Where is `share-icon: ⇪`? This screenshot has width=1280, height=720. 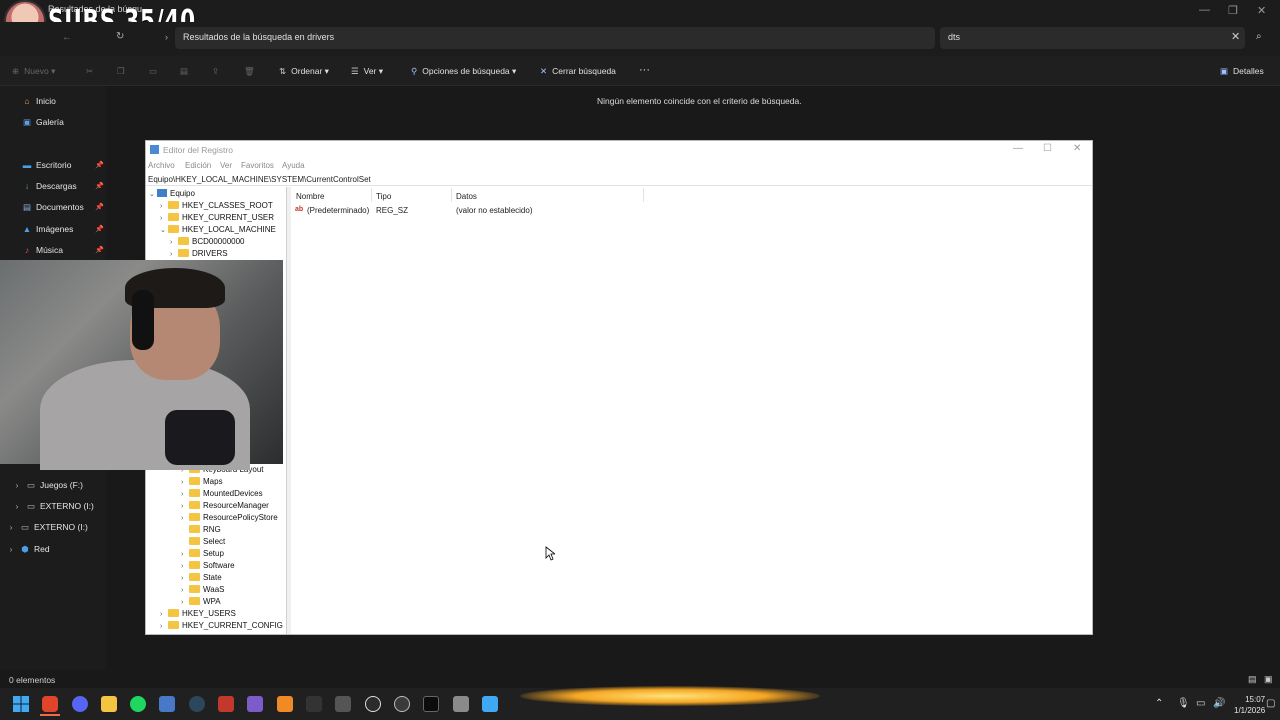
share-icon: ⇪ is located at coordinates (215, 71).